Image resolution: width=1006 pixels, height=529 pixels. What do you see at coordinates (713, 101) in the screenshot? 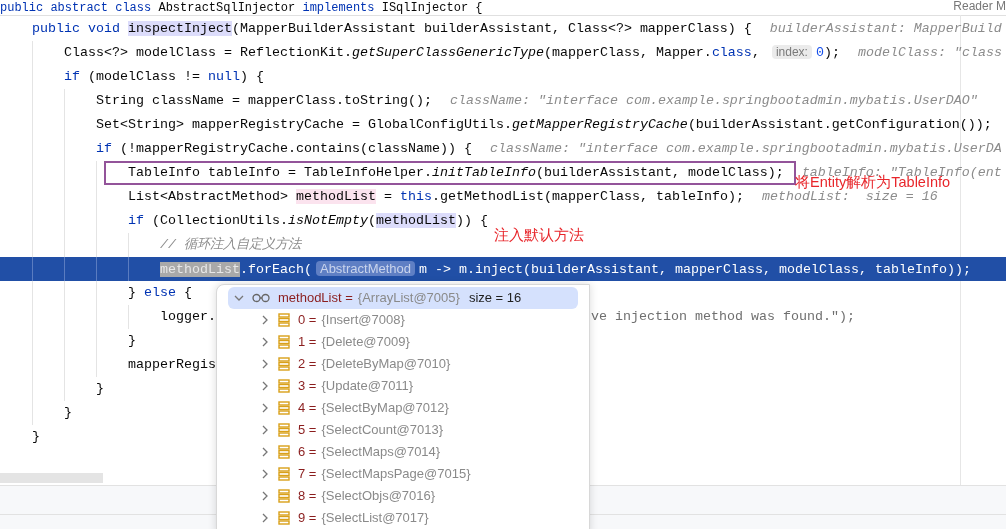
I see `inline-value-hint: className: "interface com.example.springbootadmin.mybatis.UserDAO"` at bounding box center [713, 101].